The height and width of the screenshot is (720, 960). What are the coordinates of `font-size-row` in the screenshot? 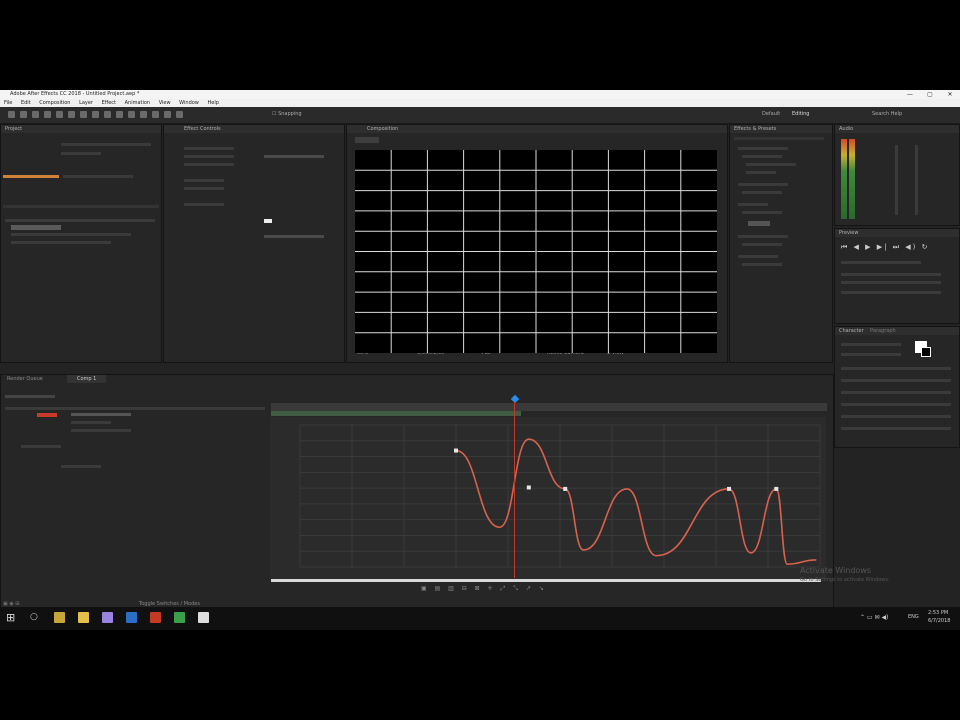 It's located at (896, 368).